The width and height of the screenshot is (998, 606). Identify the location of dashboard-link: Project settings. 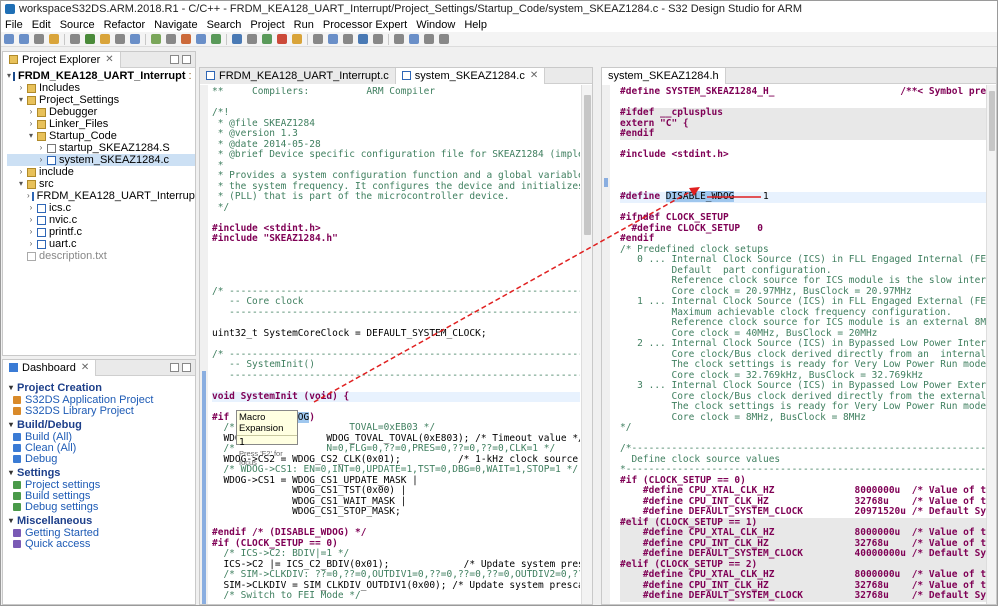
(102, 485).